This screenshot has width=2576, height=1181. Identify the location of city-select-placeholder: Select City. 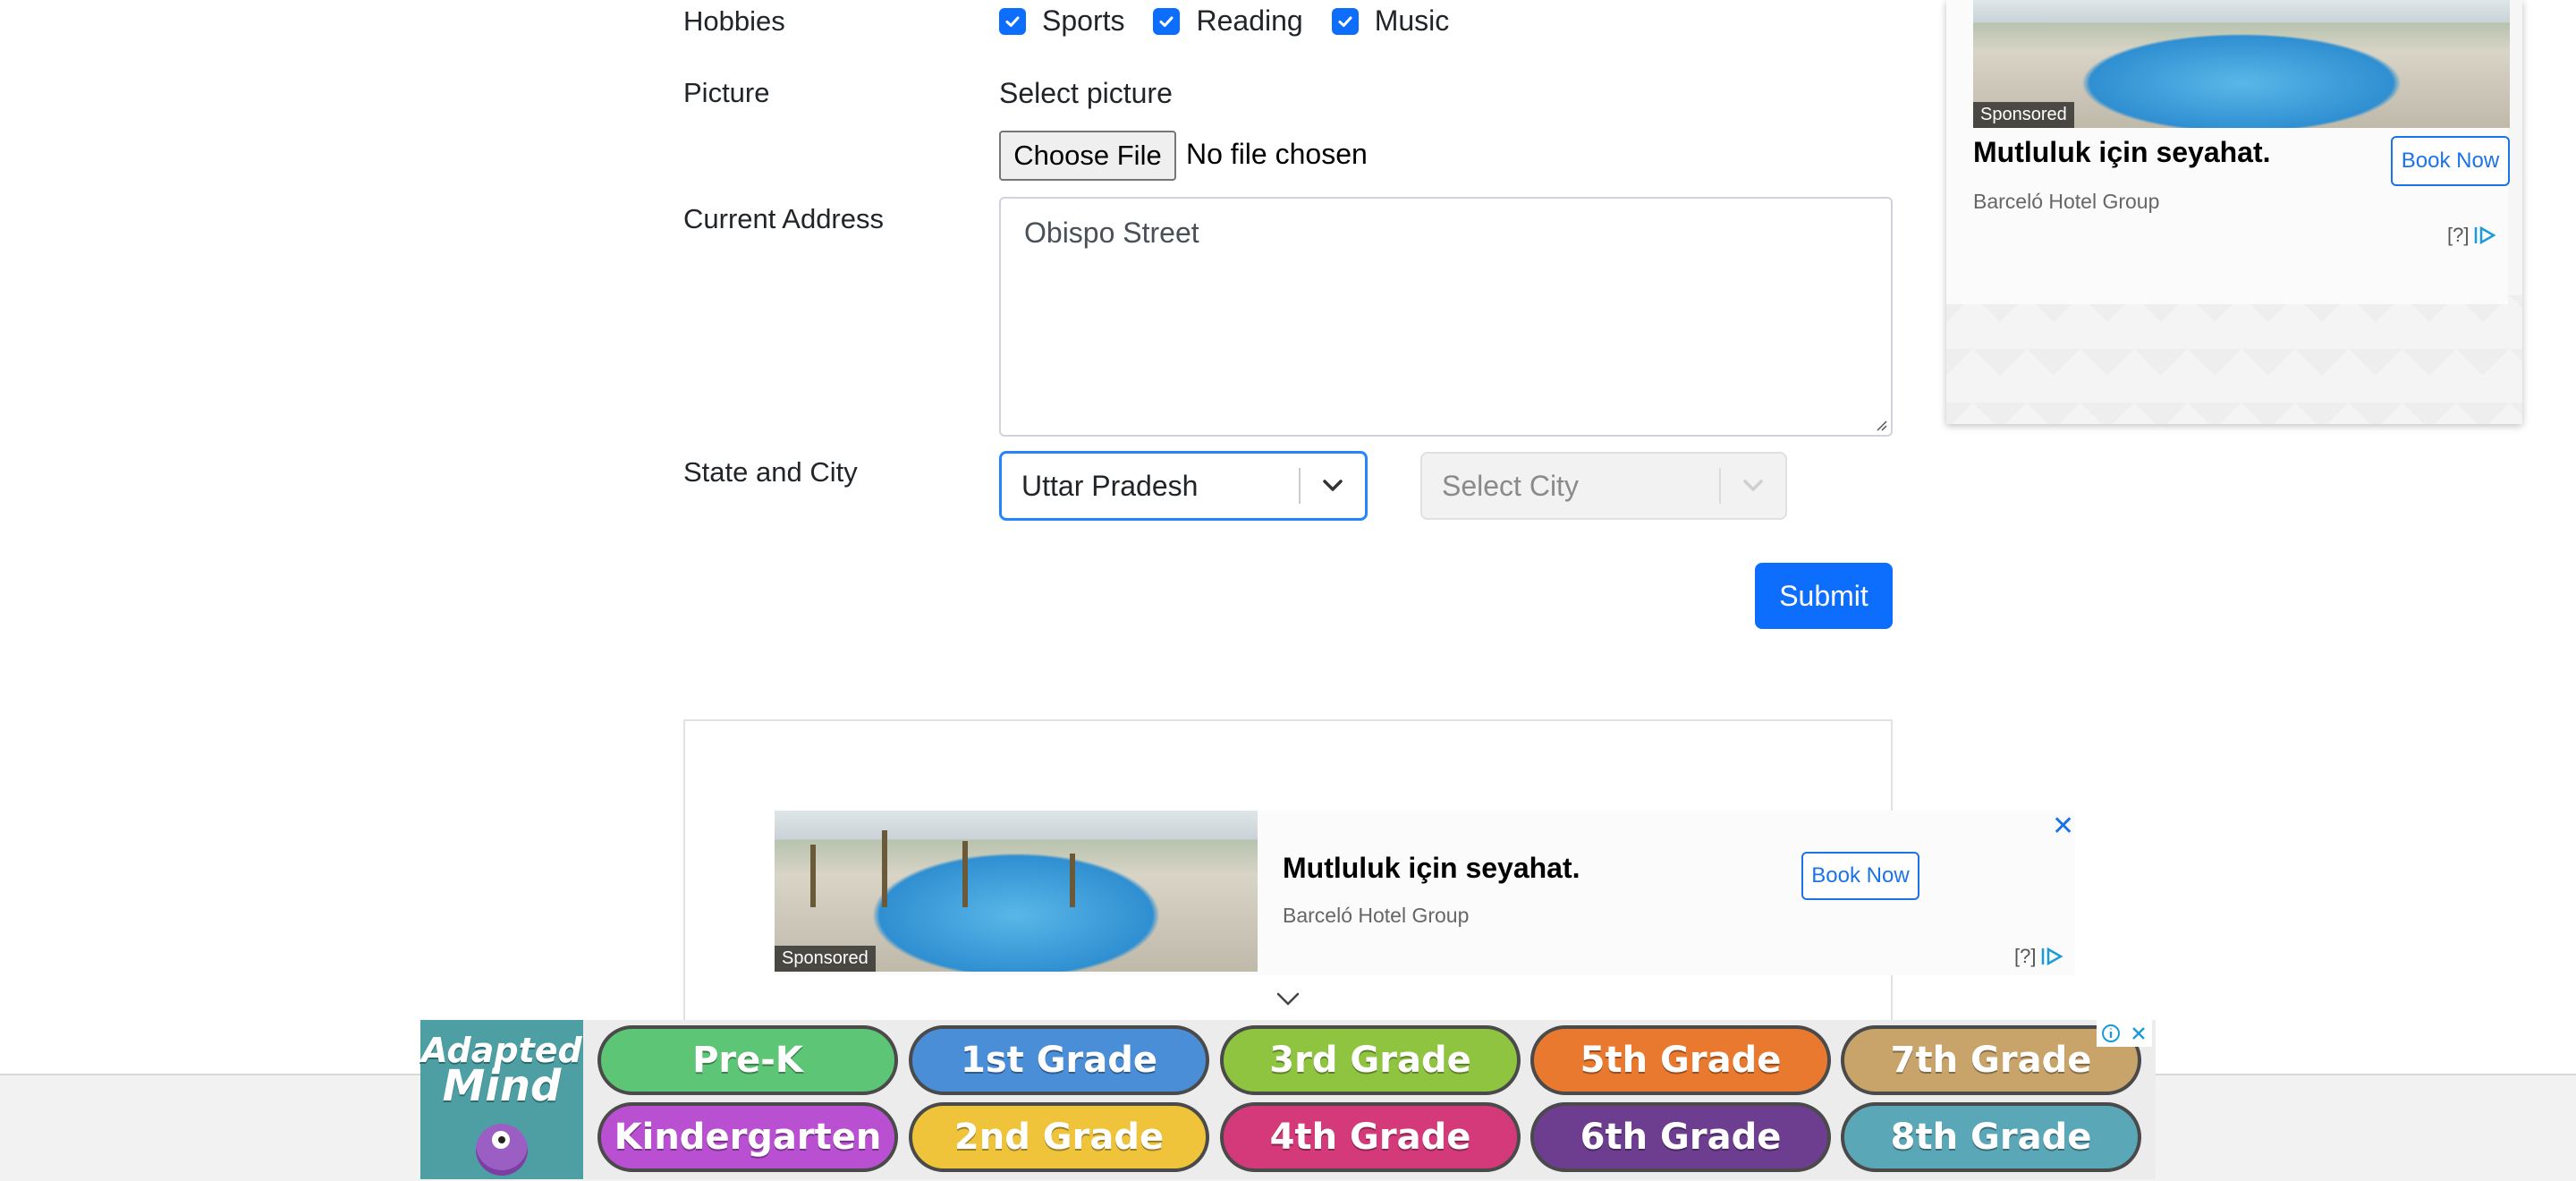
(1510, 485).